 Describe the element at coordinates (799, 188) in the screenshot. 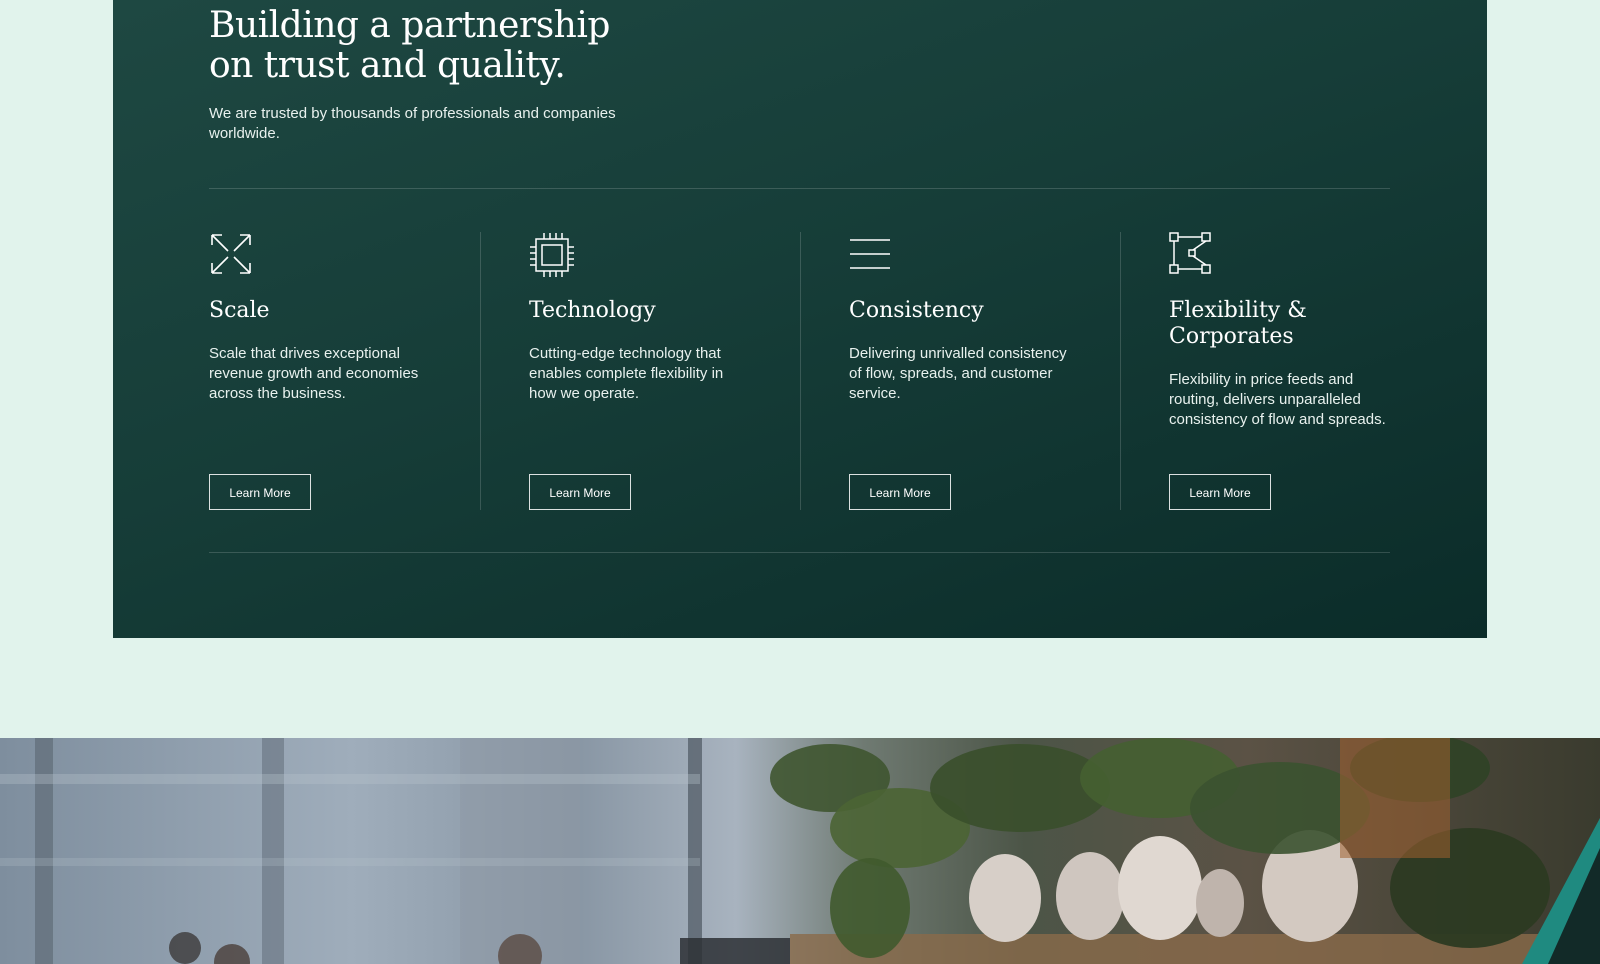

I see `top-divider` at that location.